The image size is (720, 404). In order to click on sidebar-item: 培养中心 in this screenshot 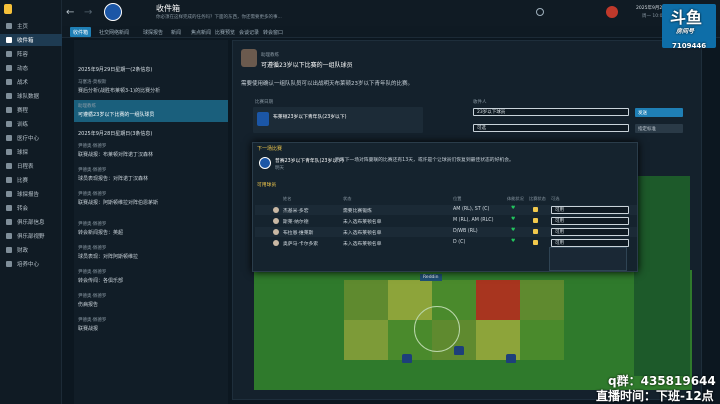, I will do `click(31, 264)`.